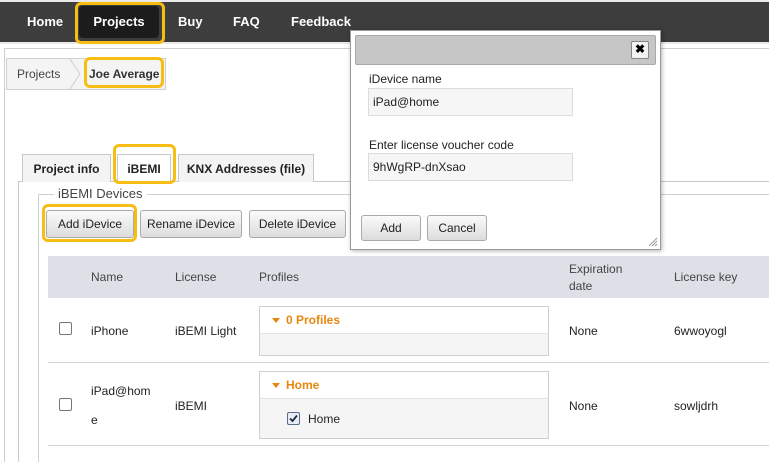 The image size is (769, 462). Describe the element at coordinates (45, 22) in the screenshot. I see `nav-home: Home` at that location.